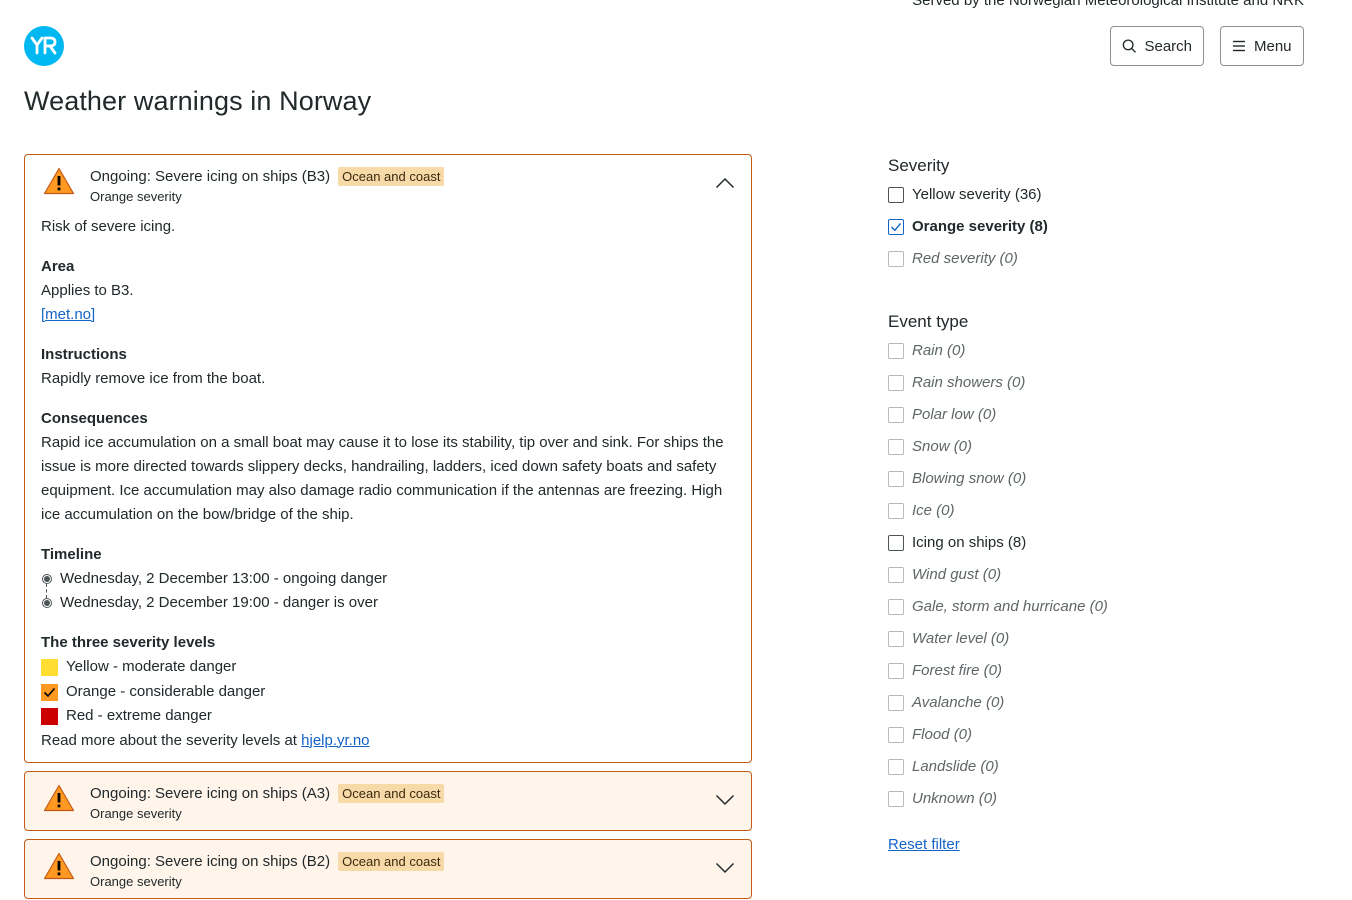  I want to click on filter-option-label: Snow (0), so click(942, 446).